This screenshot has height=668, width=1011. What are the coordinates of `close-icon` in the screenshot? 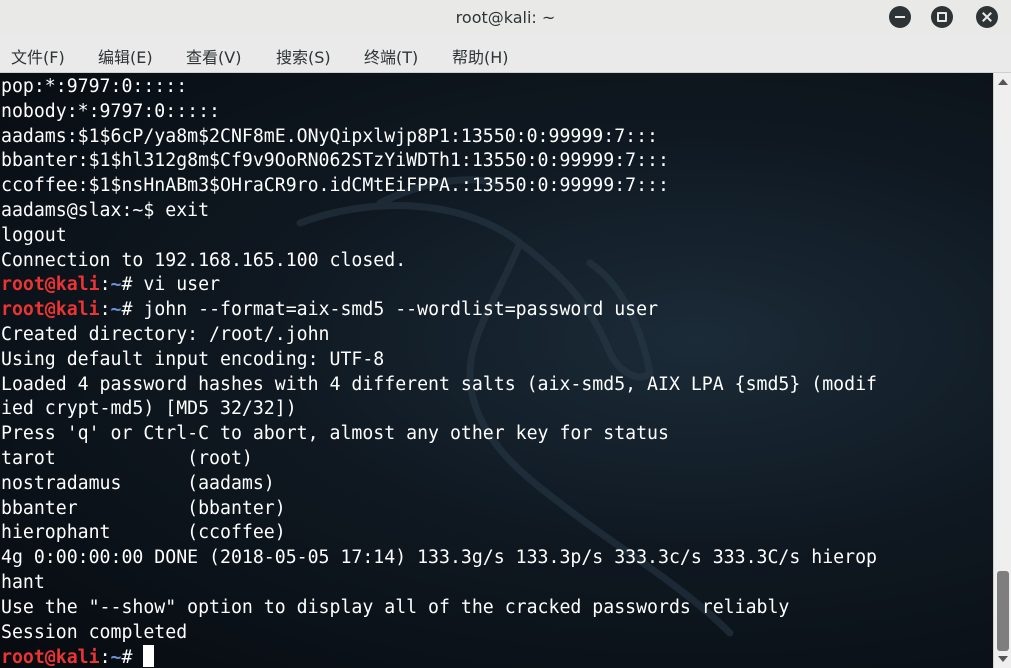 It's located at (987, 17).